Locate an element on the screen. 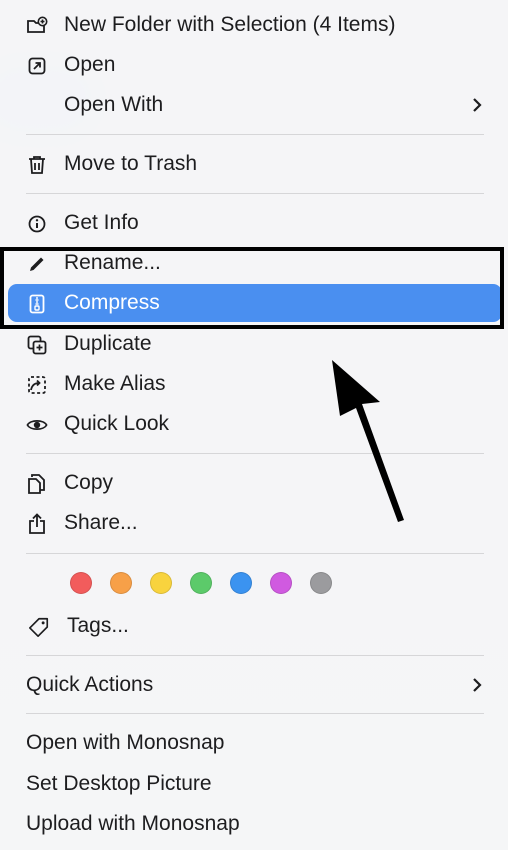  menu-item-duplicate: Duplicate is located at coordinates (255, 344).